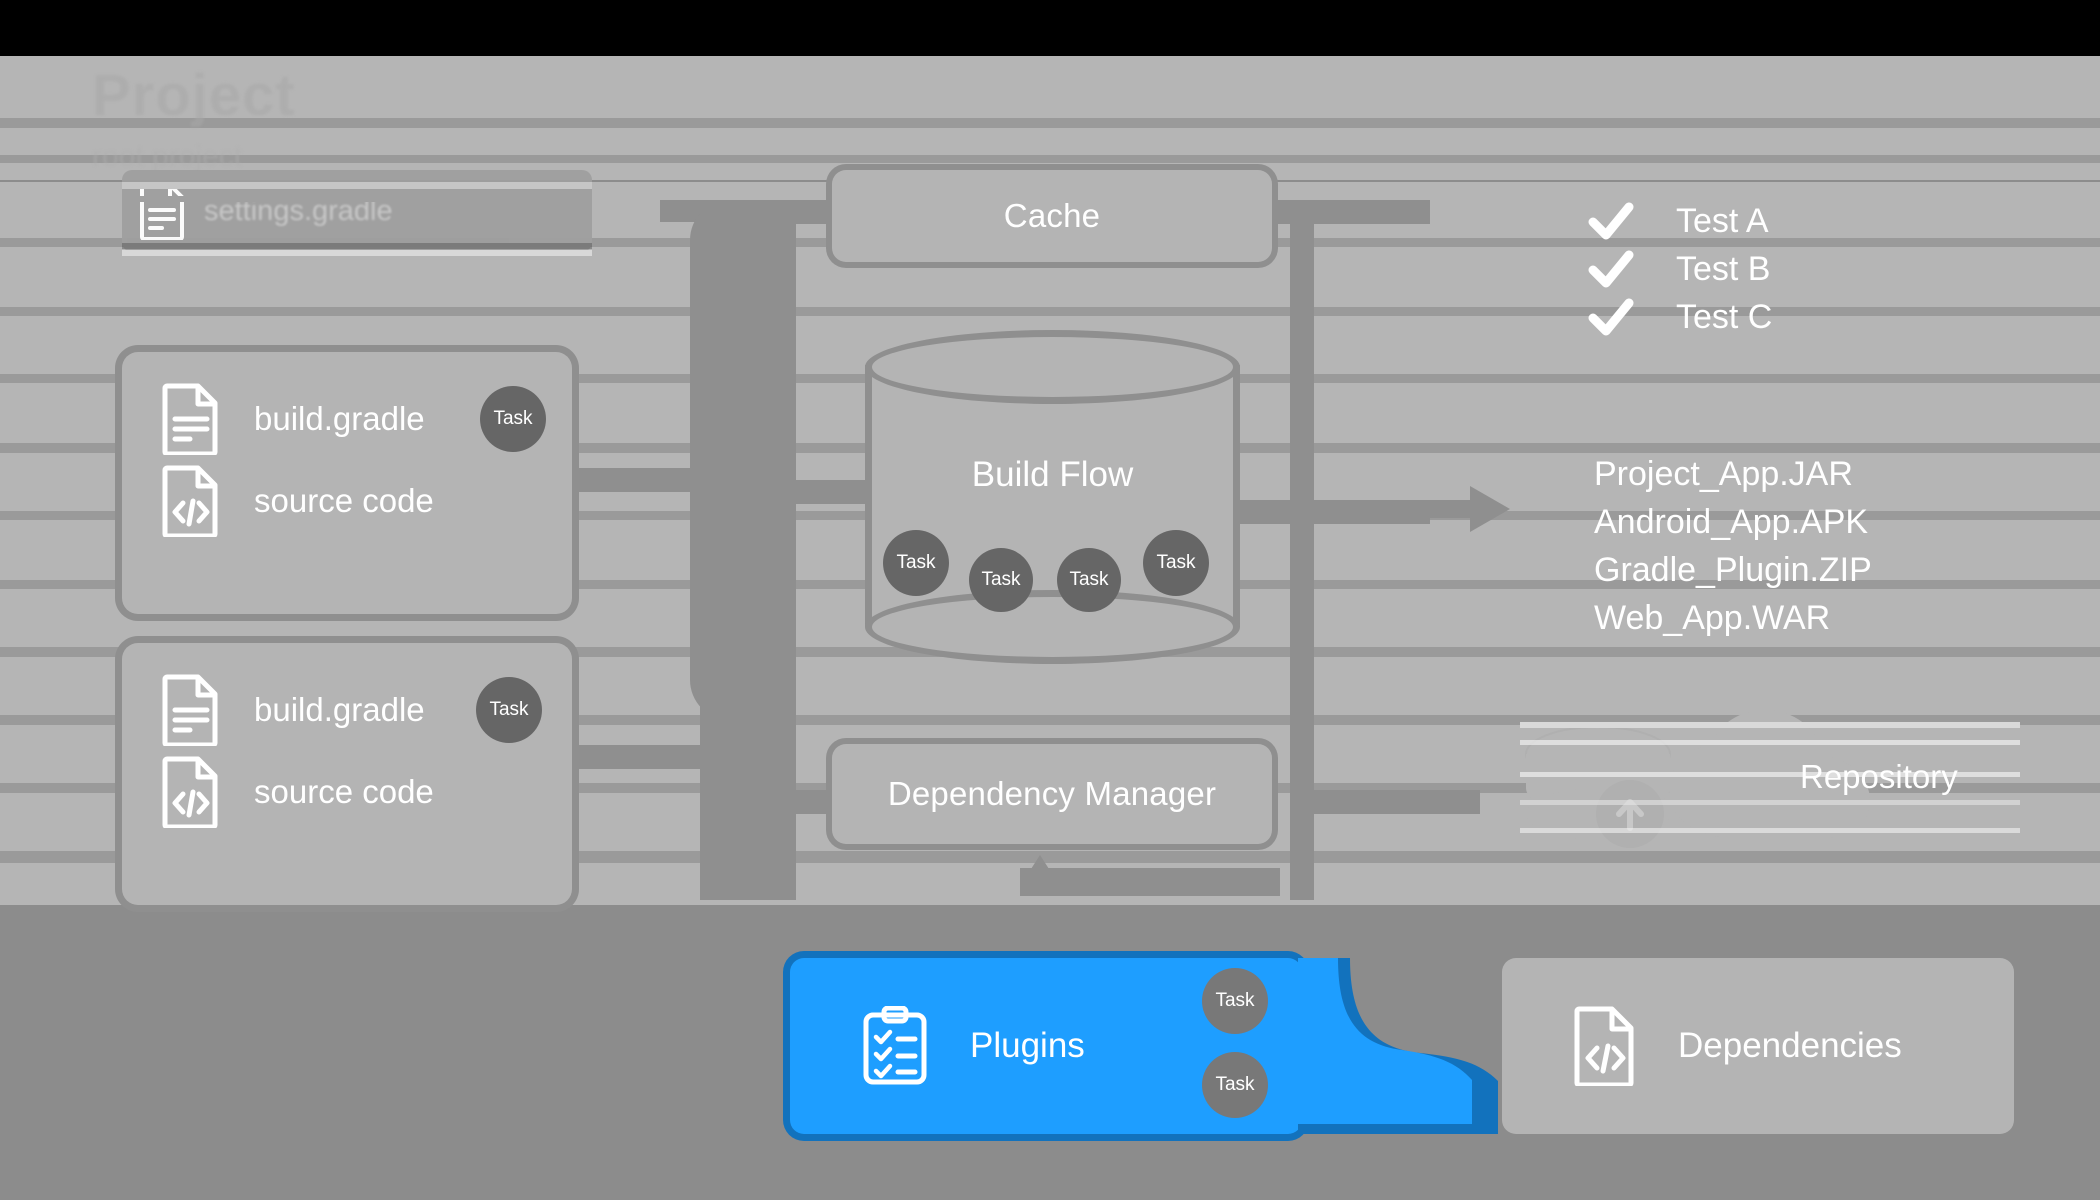  I want to click on build-flow-cylinder: Build Flow Task Task Task Task, so click(1052, 497).